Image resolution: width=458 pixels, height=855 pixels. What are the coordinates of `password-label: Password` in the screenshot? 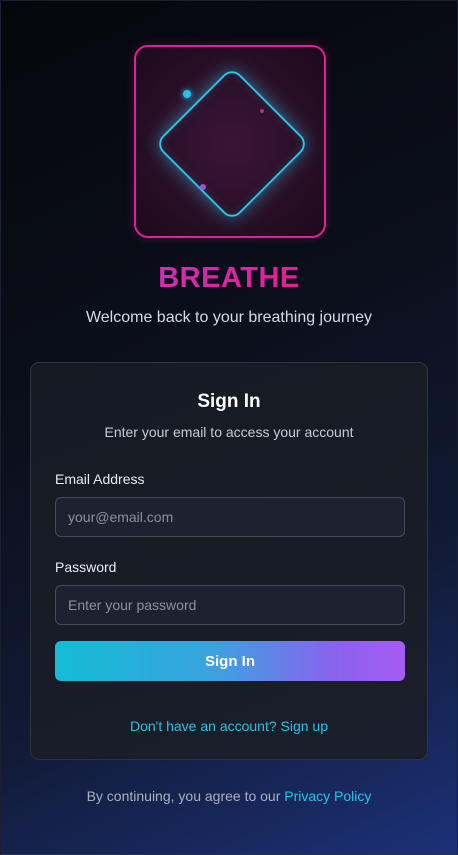 It's located at (86, 567).